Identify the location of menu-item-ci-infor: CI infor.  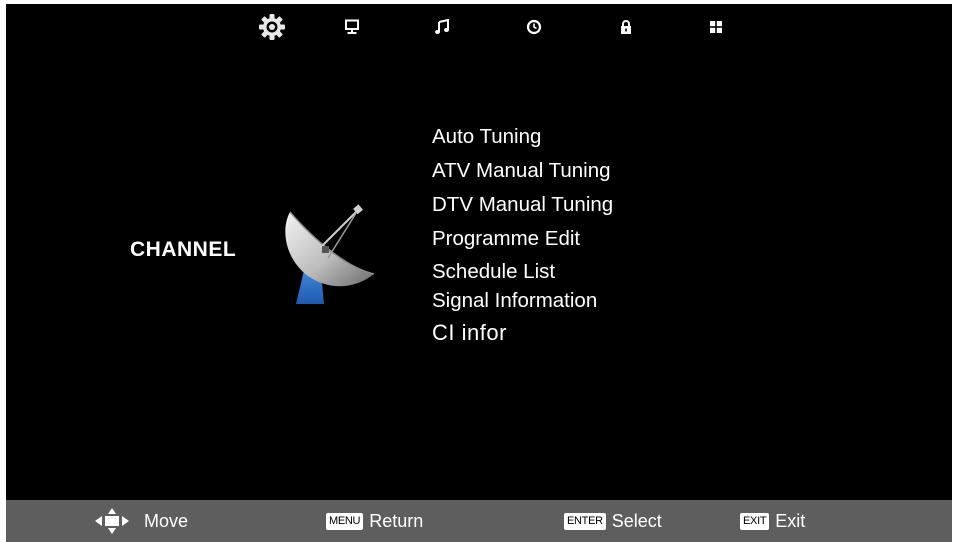
(469, 333).